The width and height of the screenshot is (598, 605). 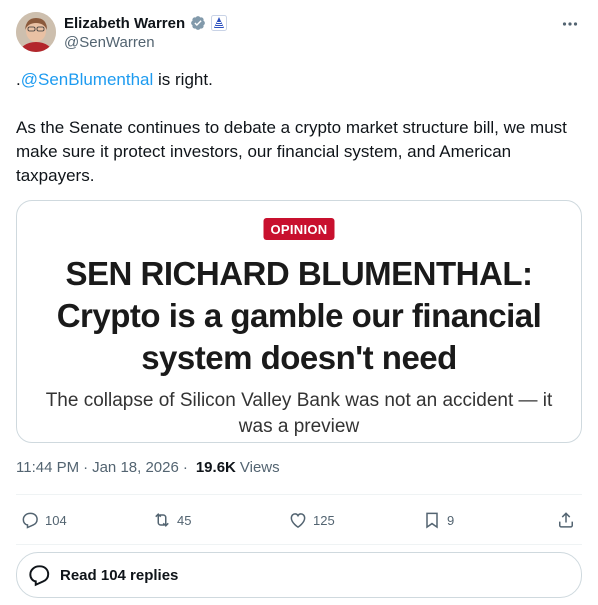 What do you see at coordinates (198, 23) in the screenshot?
I see `verified-badge-icon` at bounding box center [198, 23].